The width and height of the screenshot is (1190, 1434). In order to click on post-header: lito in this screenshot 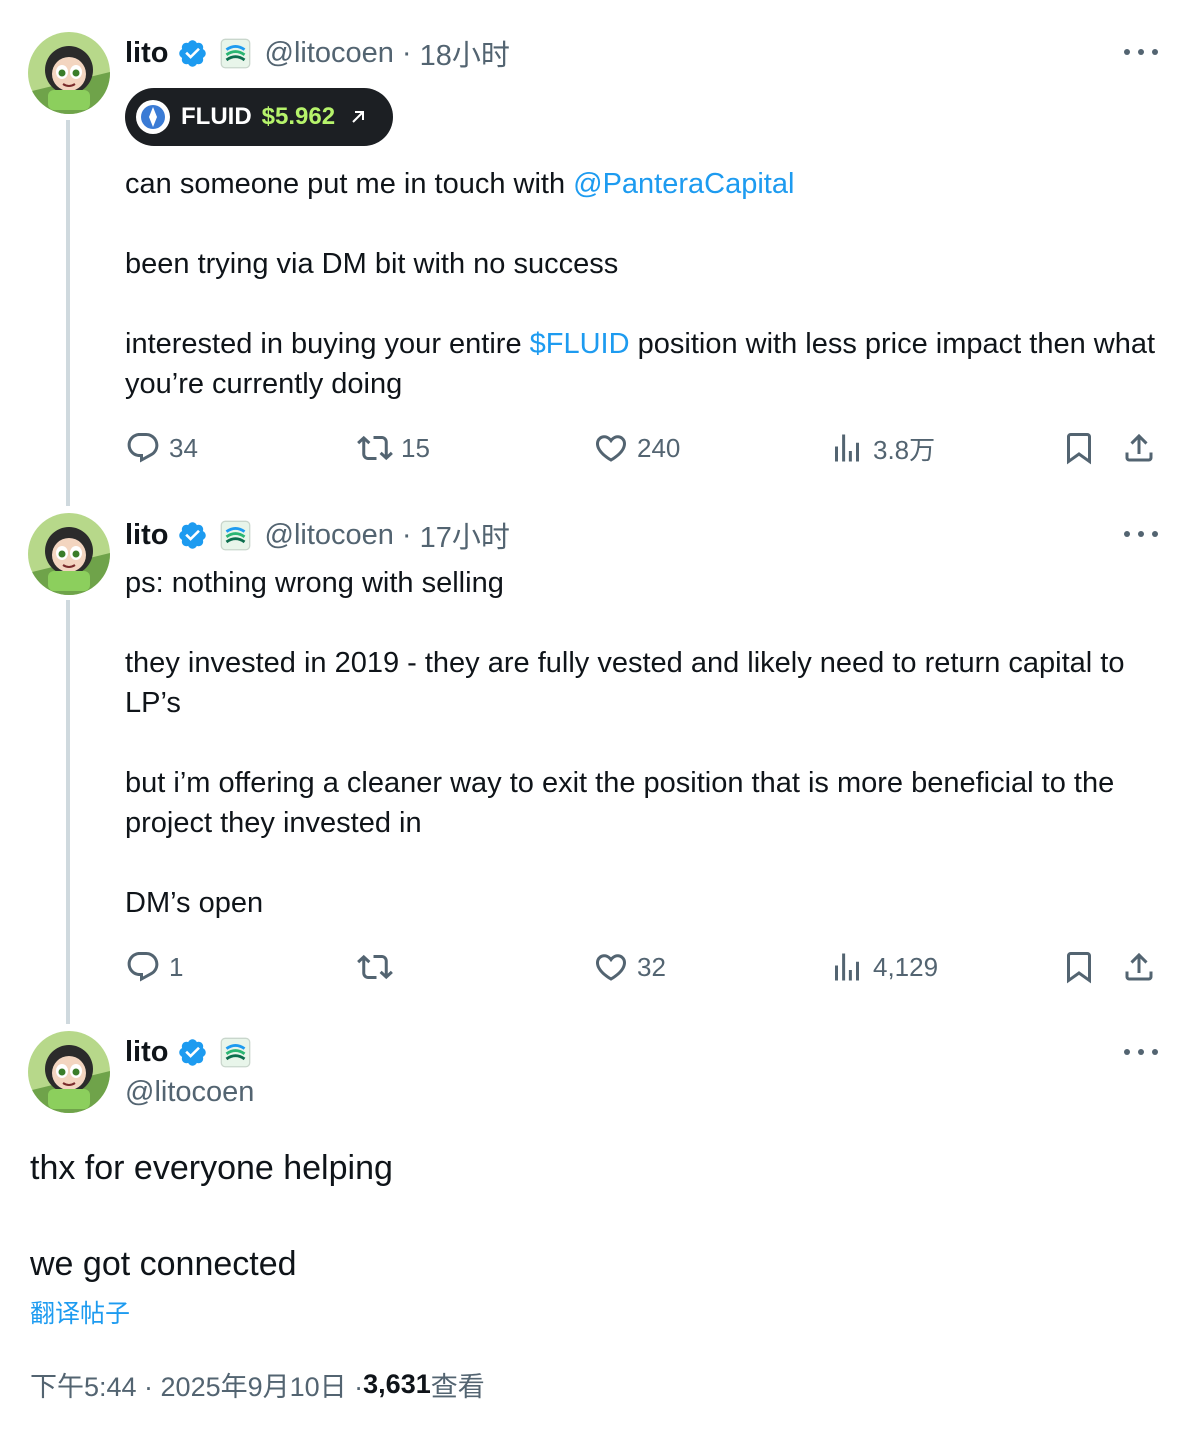, I will do `click(188, 1052)`.